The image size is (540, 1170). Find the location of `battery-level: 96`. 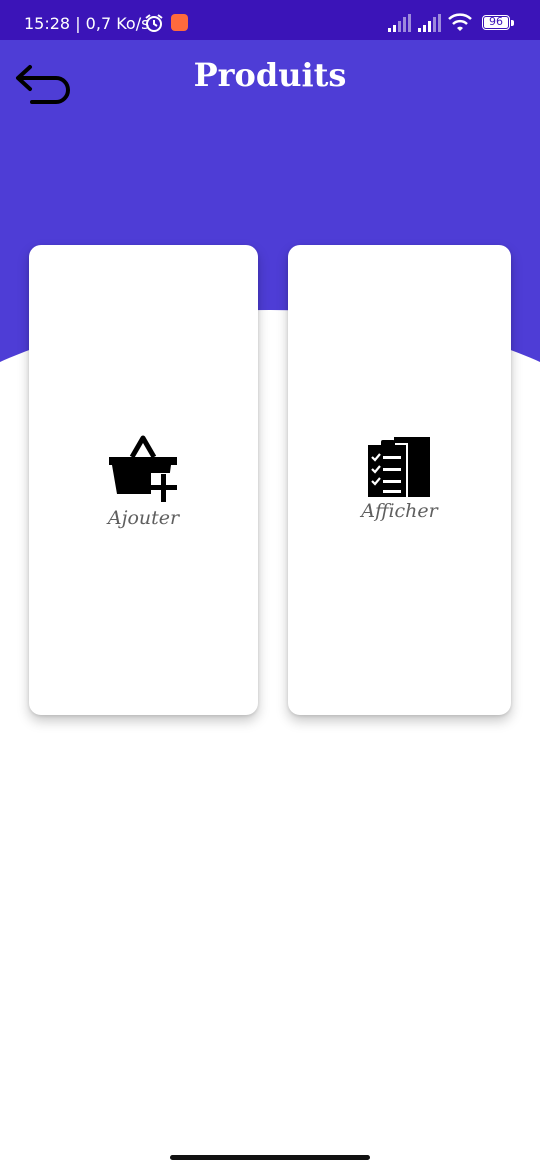

battery-level: 96 is located at coordinates (496, 21).